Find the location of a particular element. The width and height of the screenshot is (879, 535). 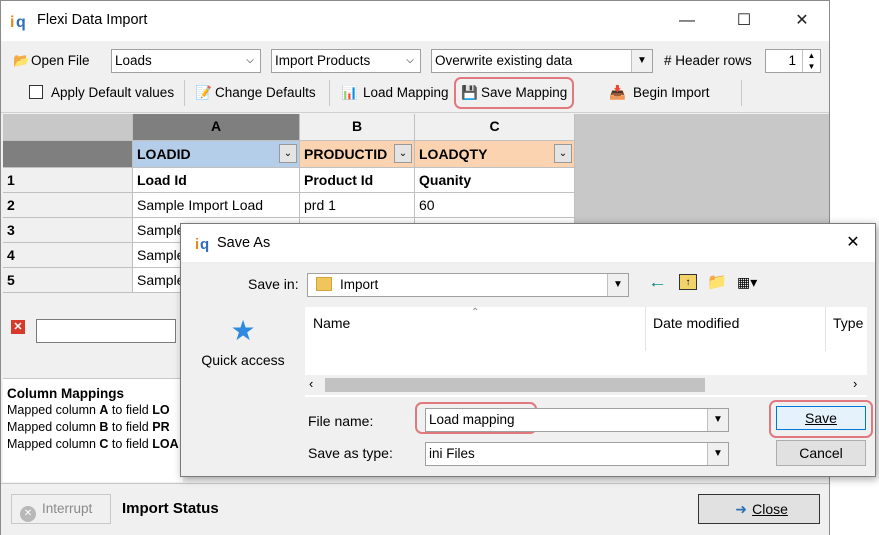

row-number: 5 is located at coordinates (68, 280).